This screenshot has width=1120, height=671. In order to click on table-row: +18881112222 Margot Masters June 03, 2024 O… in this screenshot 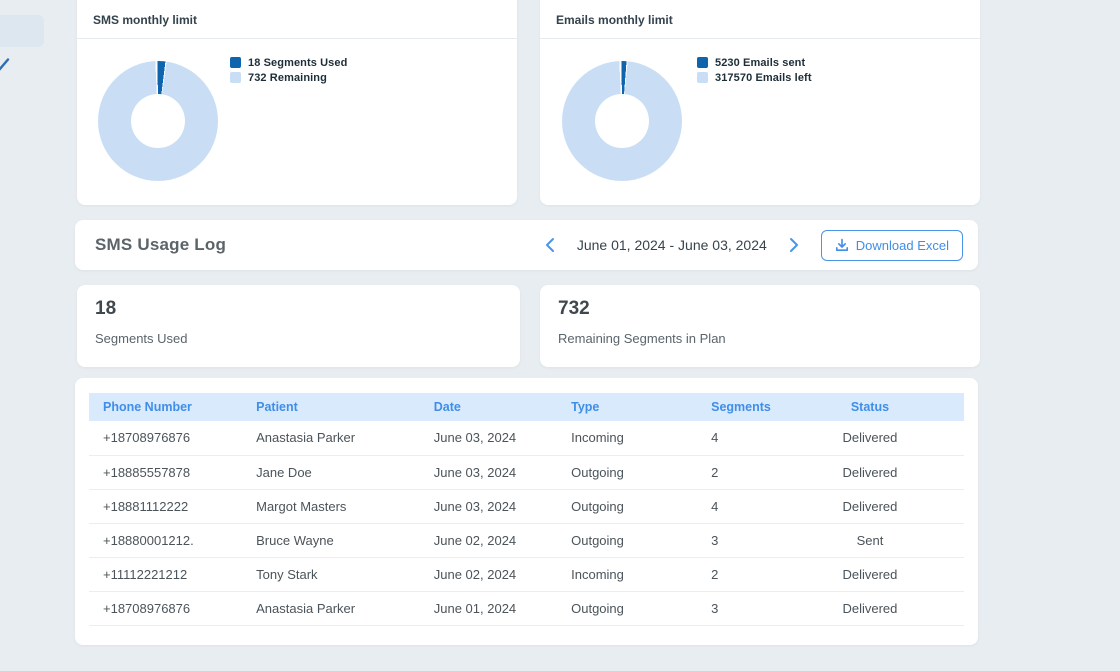, I will do `click(526, 506)`.